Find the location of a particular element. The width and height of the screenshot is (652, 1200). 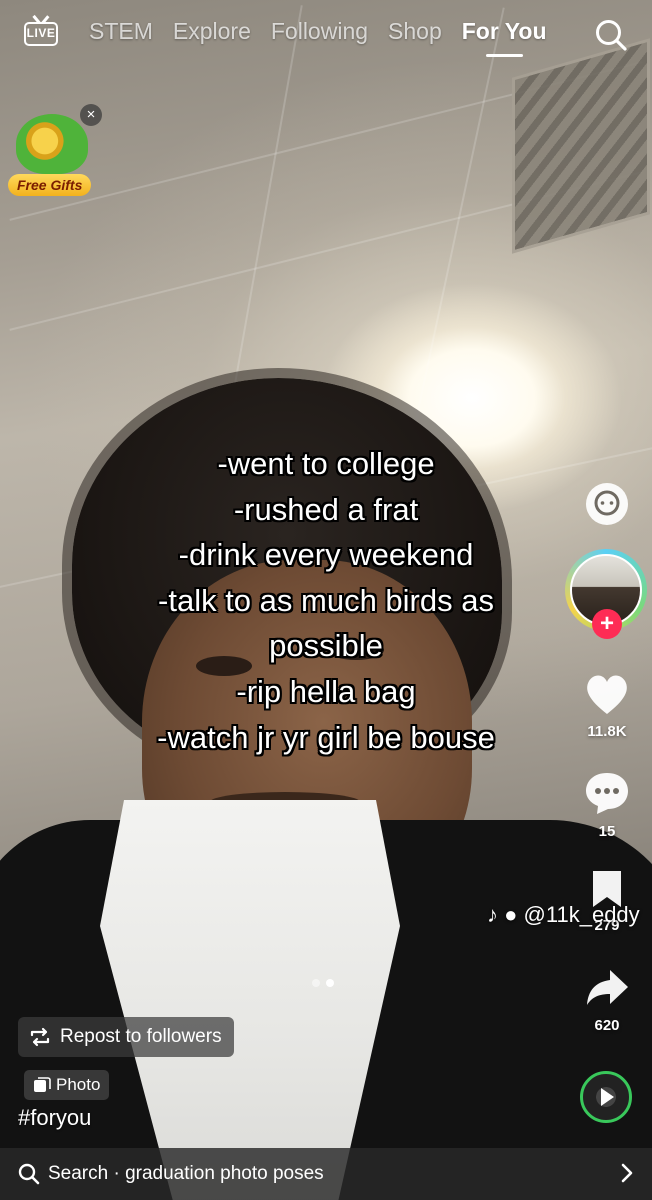

like-button: 11.8K is located at coordinates (607, 706).